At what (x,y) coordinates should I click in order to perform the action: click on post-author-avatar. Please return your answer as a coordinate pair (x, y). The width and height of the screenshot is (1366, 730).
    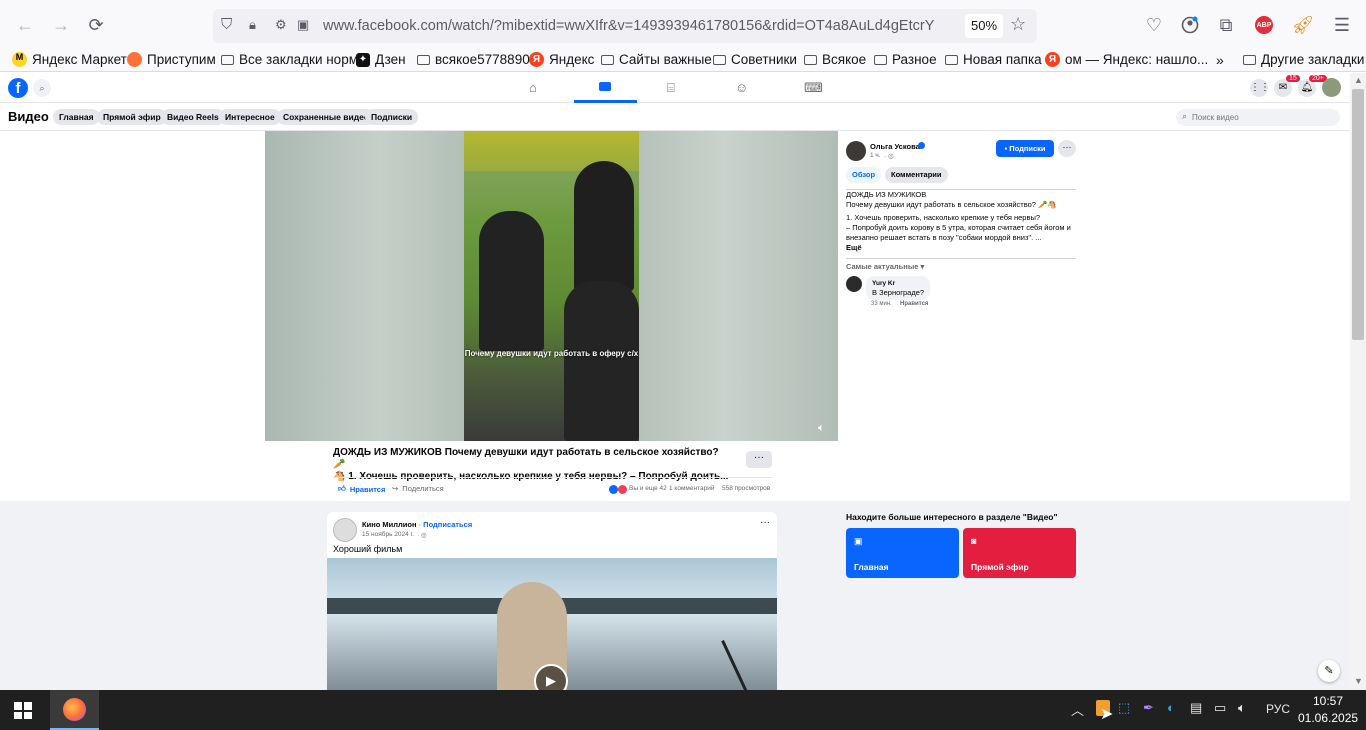
    Looking at the image, I should click on (345, 530).